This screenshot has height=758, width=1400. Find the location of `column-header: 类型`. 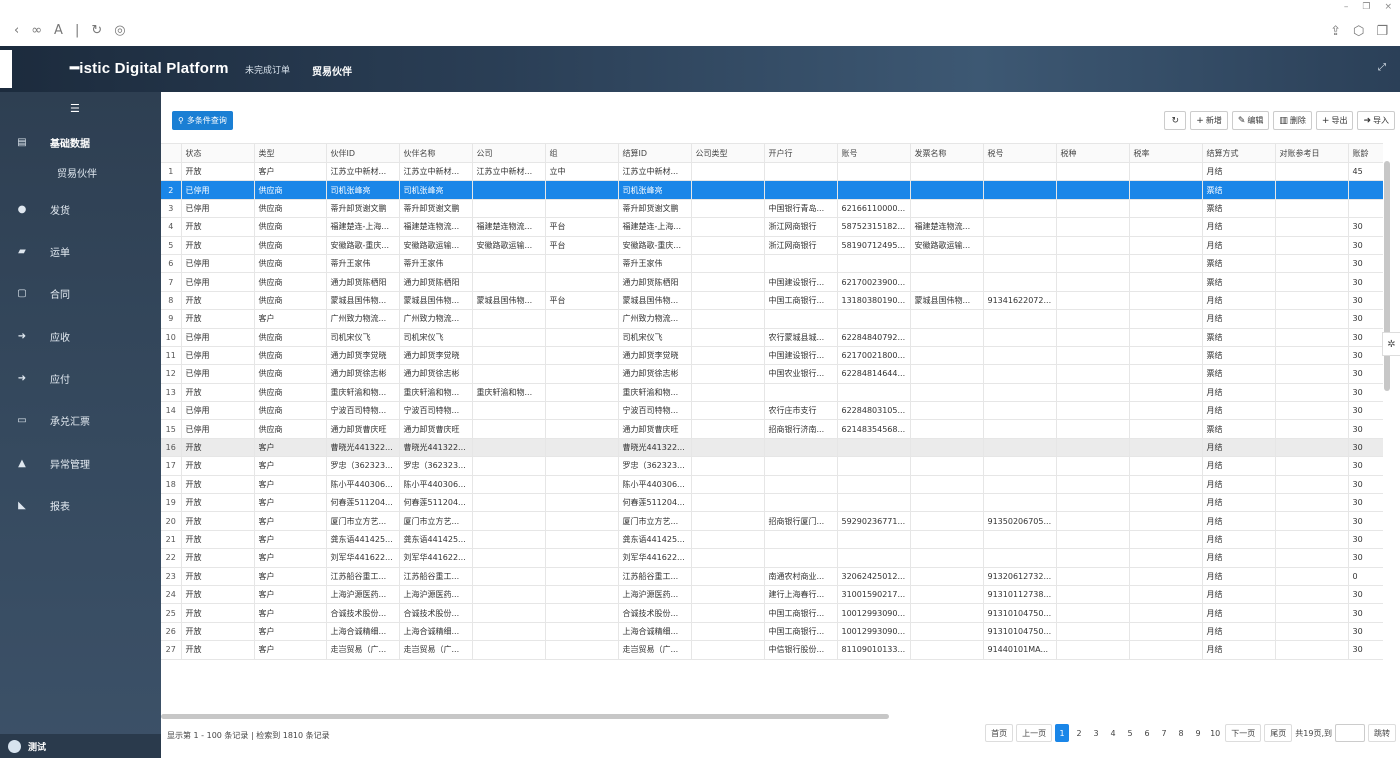

column-header: 类型 is located at coordinates (290, 153).